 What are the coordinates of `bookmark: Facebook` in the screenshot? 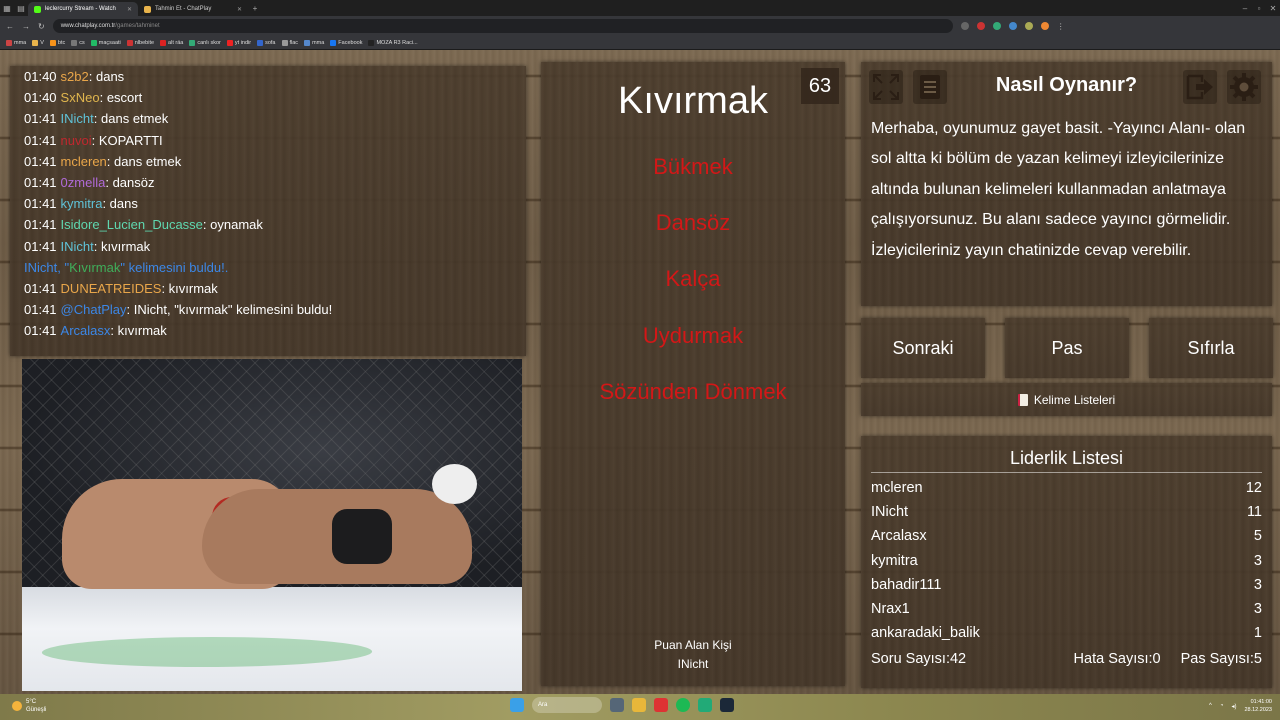 It's located at (346, 42).